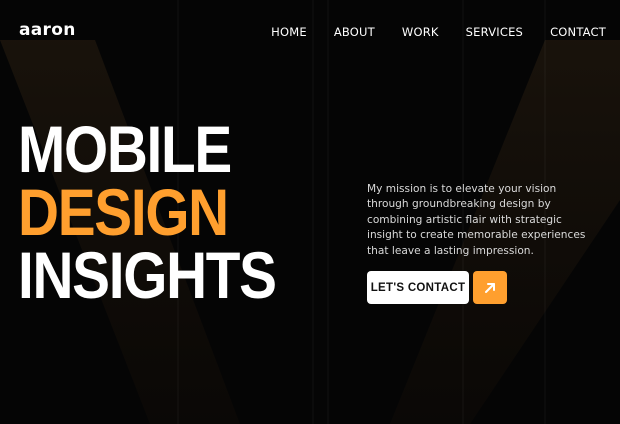 The height and width of the screenshot is (424, 620). What do you see at coordinates (420, 32) in the screenshot?
I see `nav-work: WORK` at bounding box center [420, 32].